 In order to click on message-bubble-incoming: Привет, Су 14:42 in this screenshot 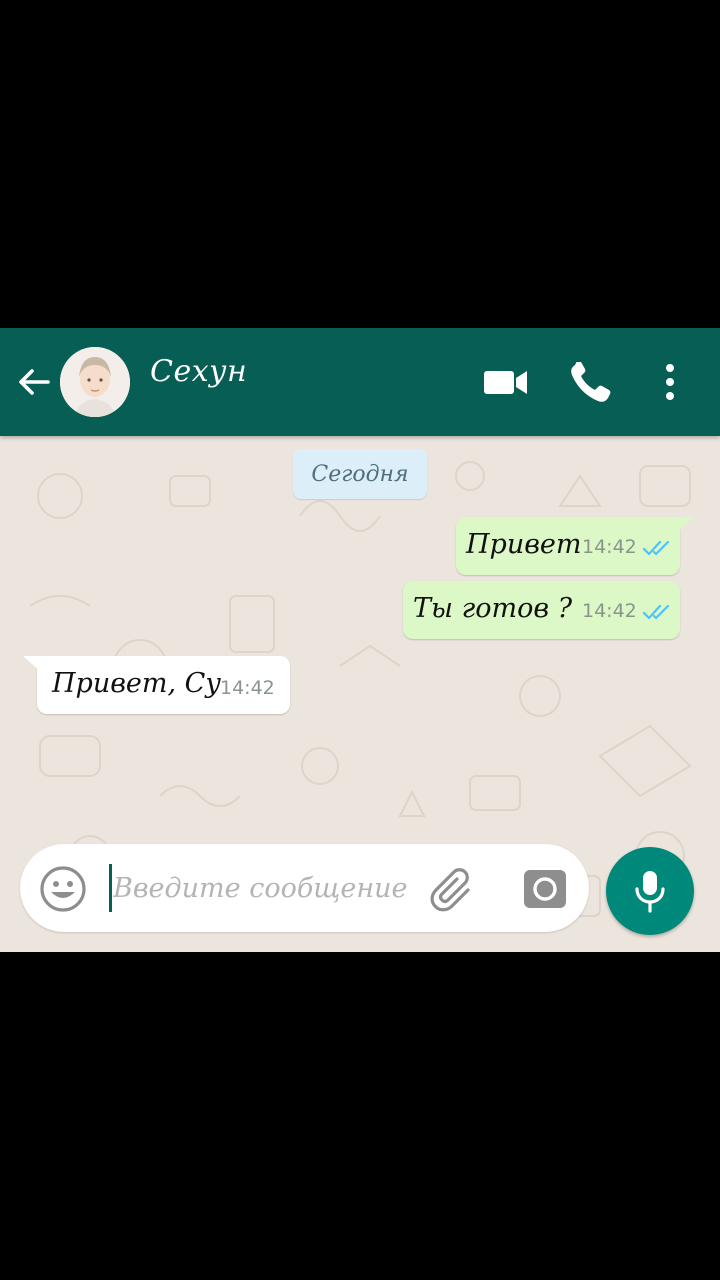, I will do `click(156, 685)`.